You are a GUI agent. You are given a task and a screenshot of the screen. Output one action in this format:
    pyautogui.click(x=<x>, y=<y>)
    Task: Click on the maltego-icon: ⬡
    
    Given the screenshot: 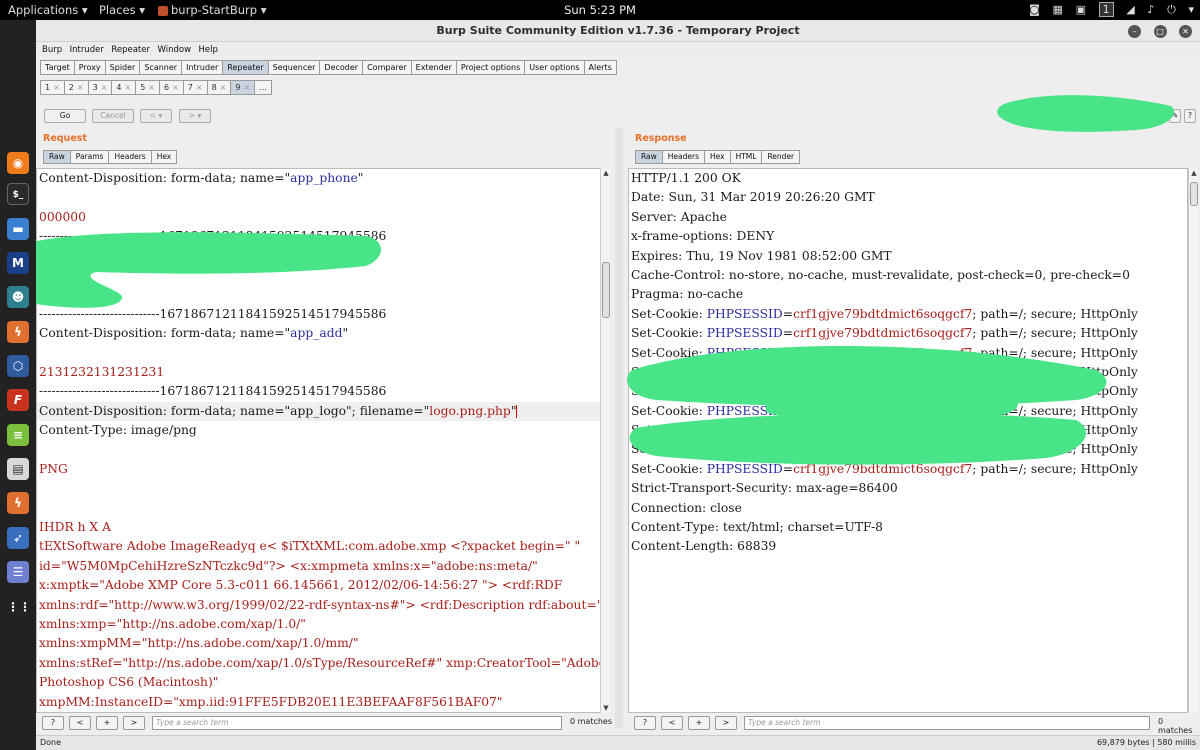 What is the action you would take?
    pyautogui.click(x=18, y=366)
    